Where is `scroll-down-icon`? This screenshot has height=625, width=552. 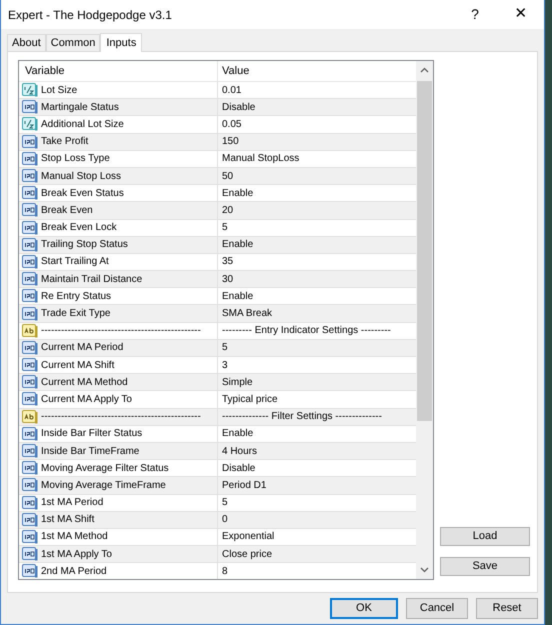
scroll-down-icon is located at coordinates (424, 570).